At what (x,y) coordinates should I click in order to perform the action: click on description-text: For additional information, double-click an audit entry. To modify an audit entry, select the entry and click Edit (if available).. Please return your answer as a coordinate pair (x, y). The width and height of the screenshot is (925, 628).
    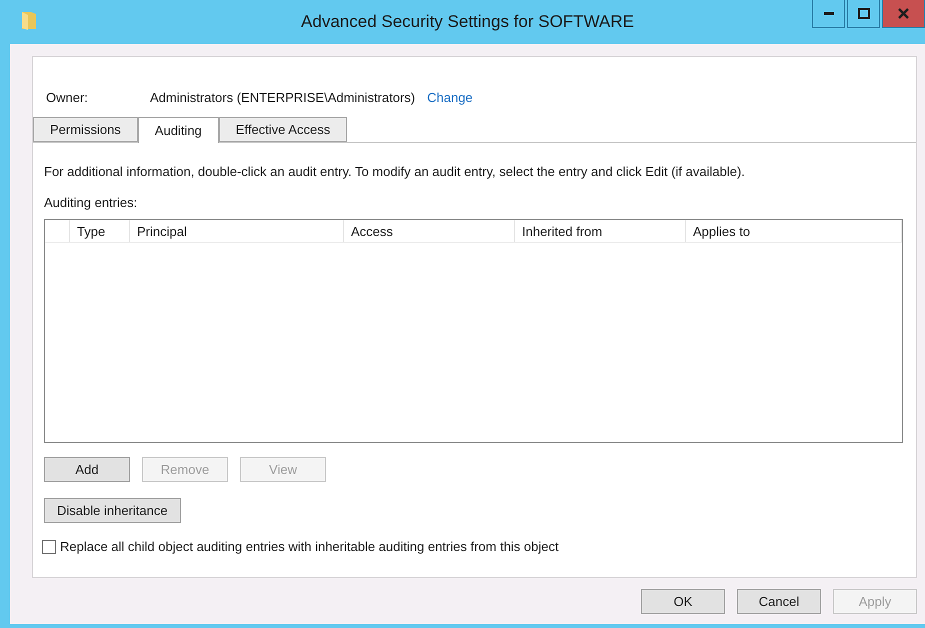
    Looking at the image, I should click on (395, 171).